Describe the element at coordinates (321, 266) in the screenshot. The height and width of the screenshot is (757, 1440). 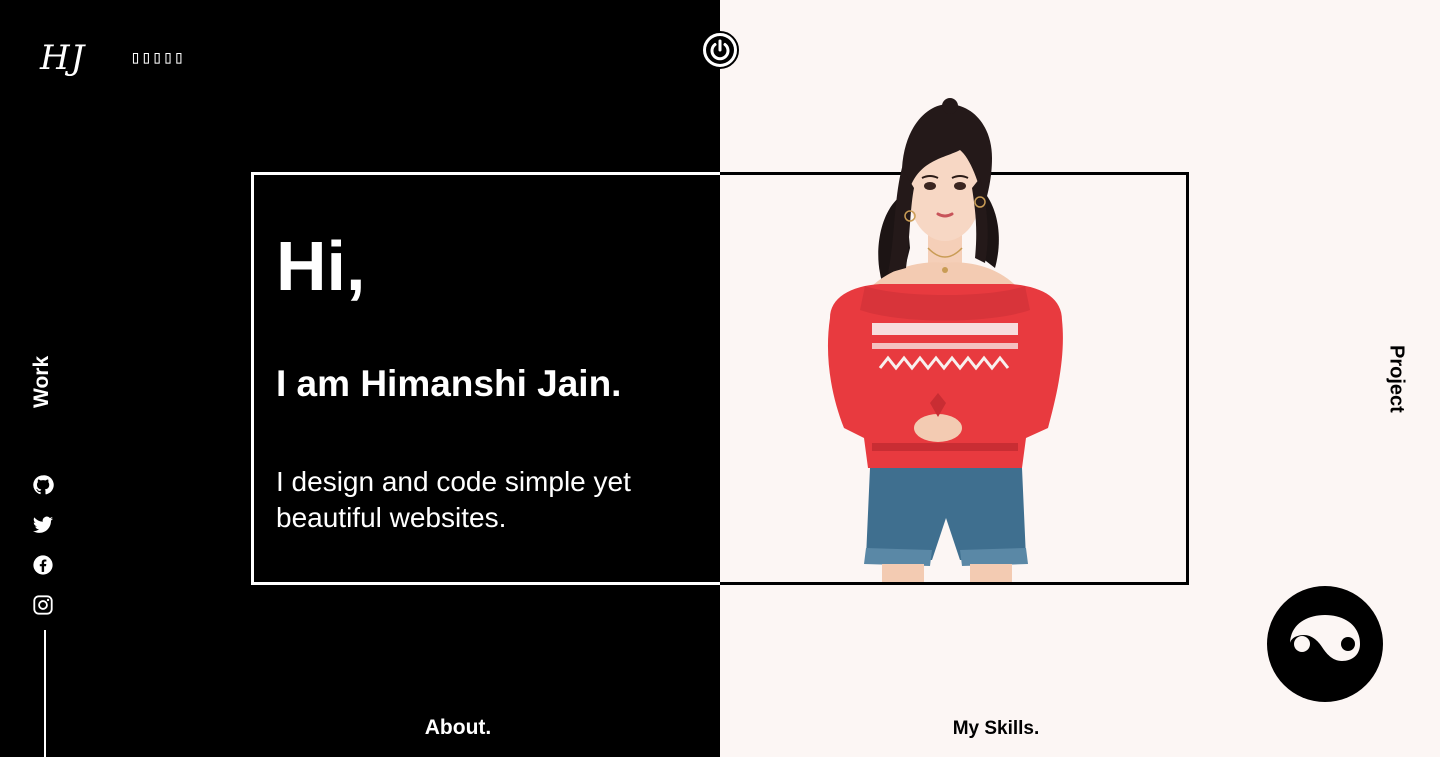
I see `greeting-heading: Hi,` at that location.